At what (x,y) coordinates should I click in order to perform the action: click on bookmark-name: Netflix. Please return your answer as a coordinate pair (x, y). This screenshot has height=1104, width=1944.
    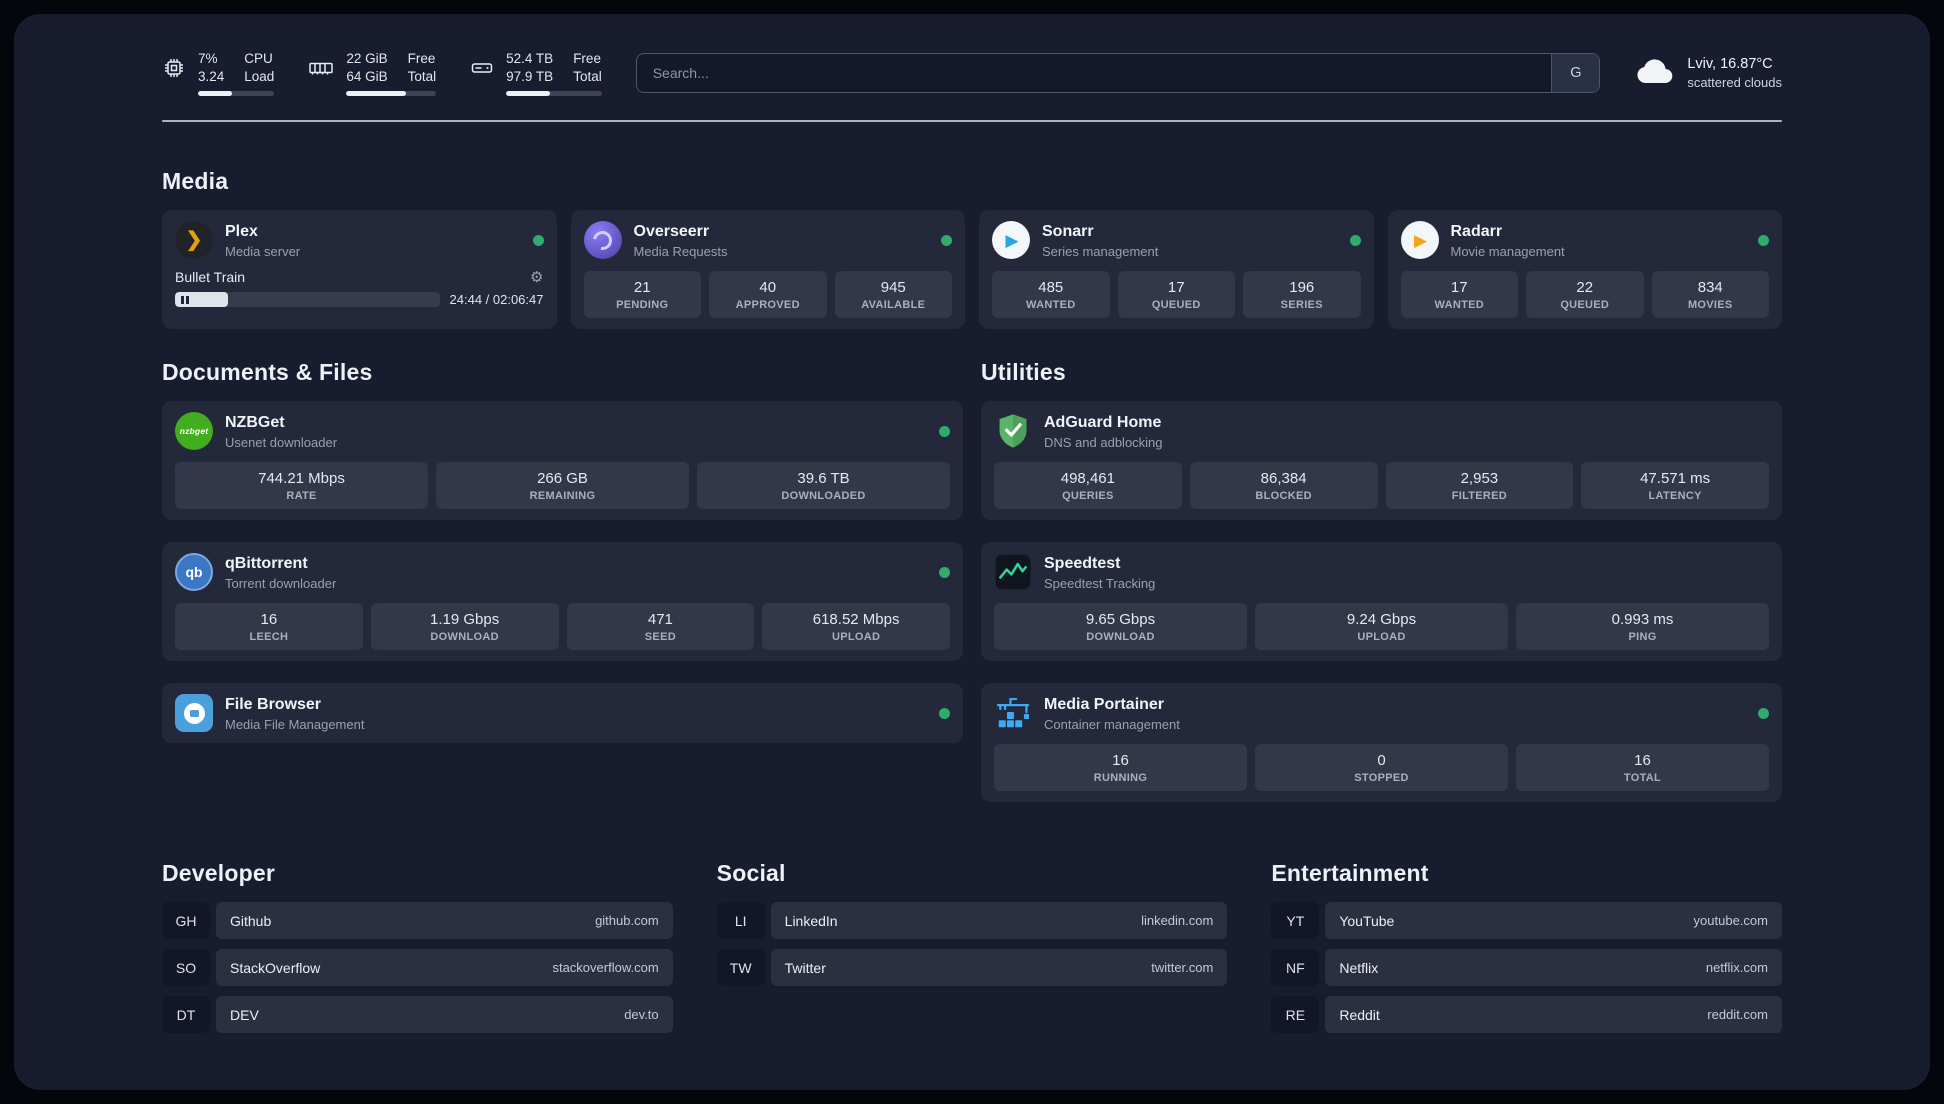
    Looking at the image, I should click on (1359, 967).